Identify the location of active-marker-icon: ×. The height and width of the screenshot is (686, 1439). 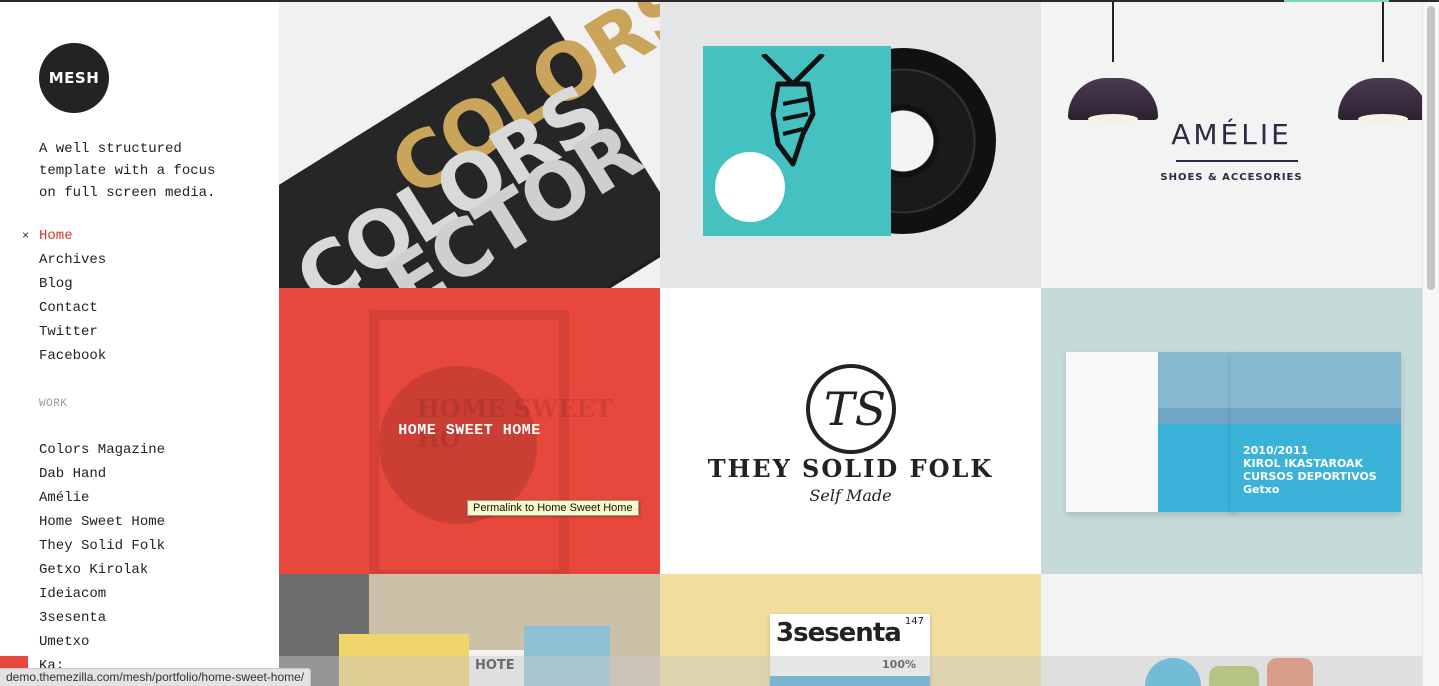
(26, 236).